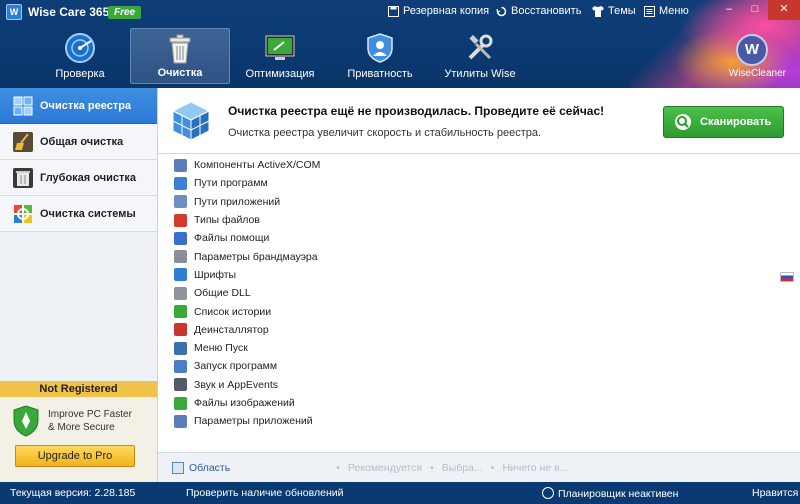 The image size is (800, 504). Describe the element at coordinates (384, 238) in the screenshot. I see `list-item: Файлы помощи` at that location.